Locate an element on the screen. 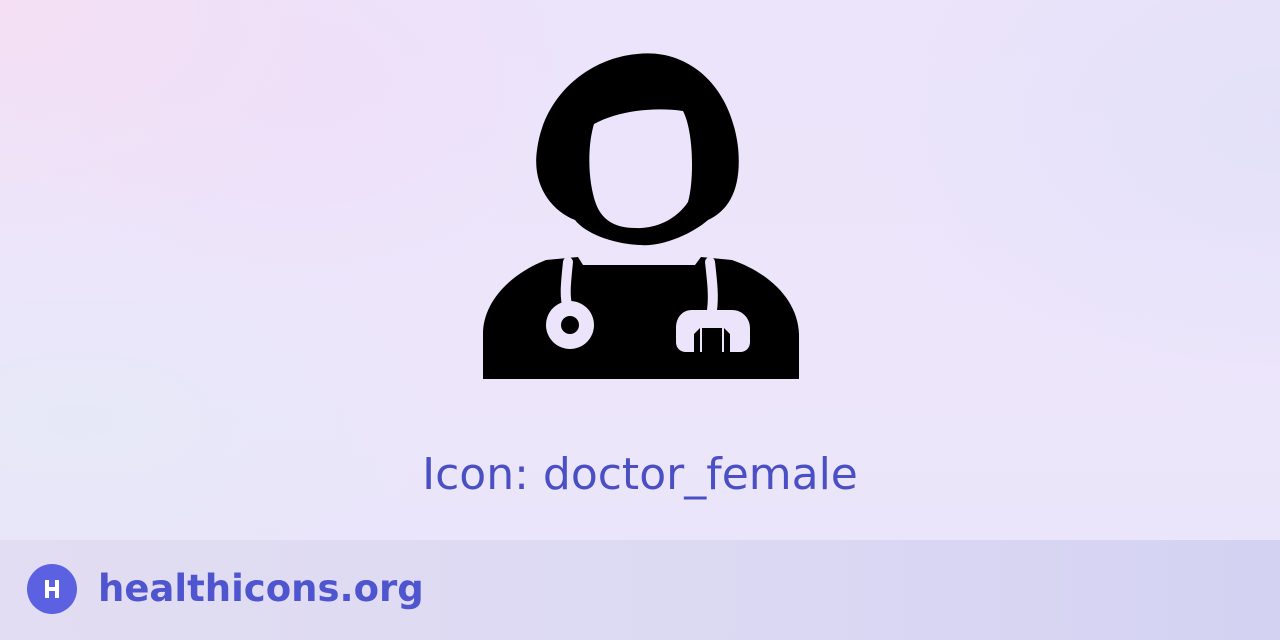 This screenshot has width=1280, height=640. site-link: healthicons.org is located at coordinates (261, 589).